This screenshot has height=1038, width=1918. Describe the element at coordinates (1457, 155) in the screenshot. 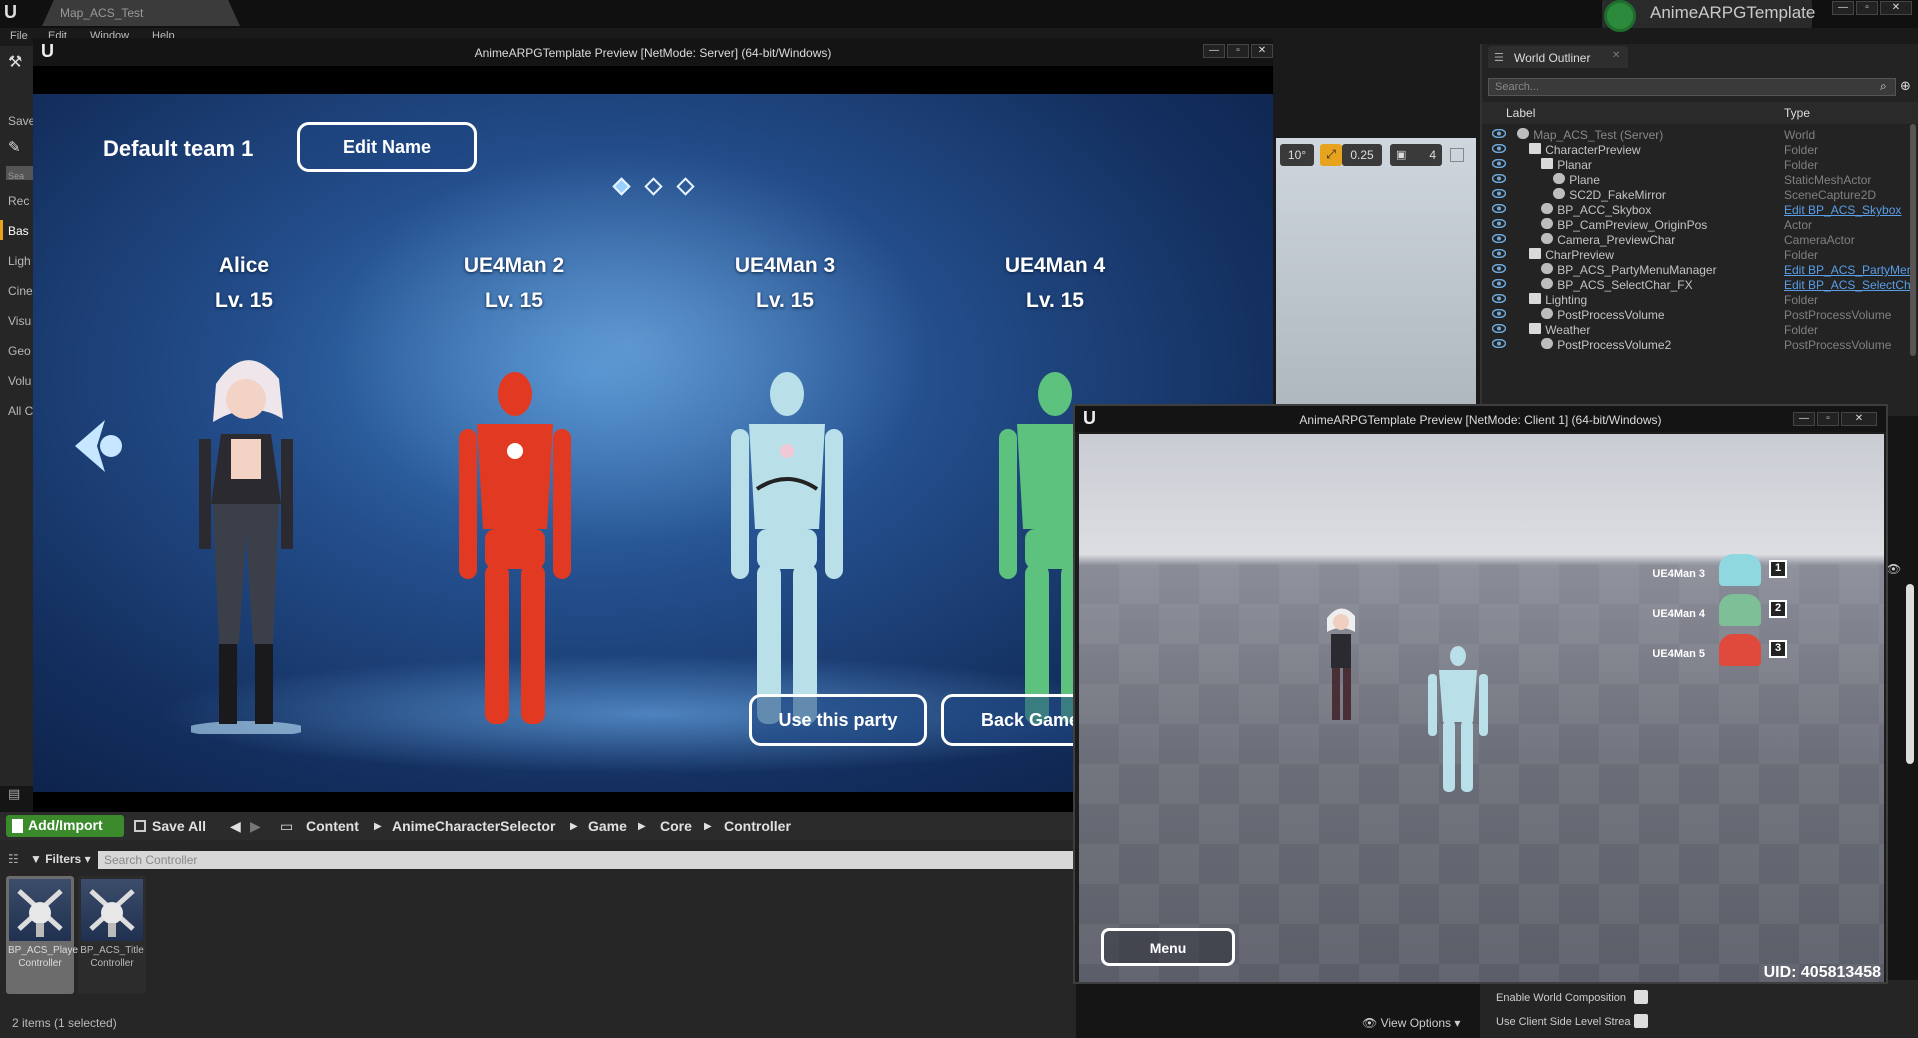

I see `maximize-viewport-icon` at that location.